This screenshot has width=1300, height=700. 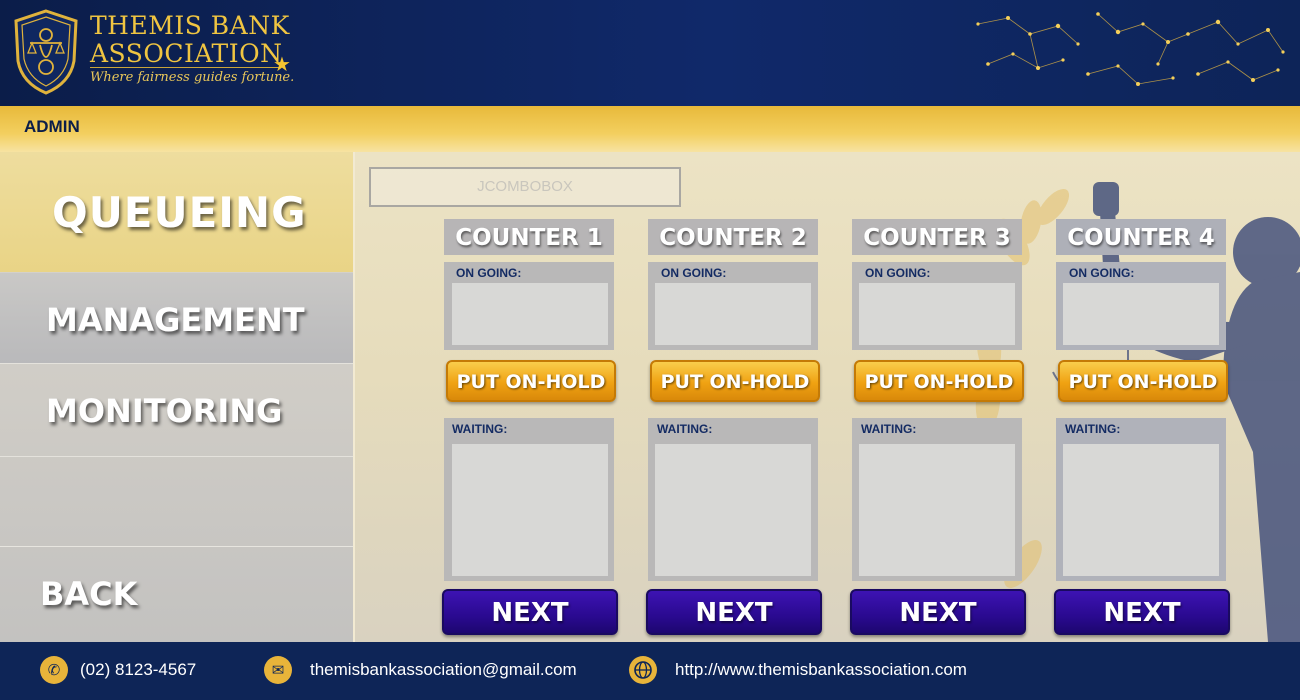 I want to click on counter-3-next-button: NEXT, so click(x=938, y=612).